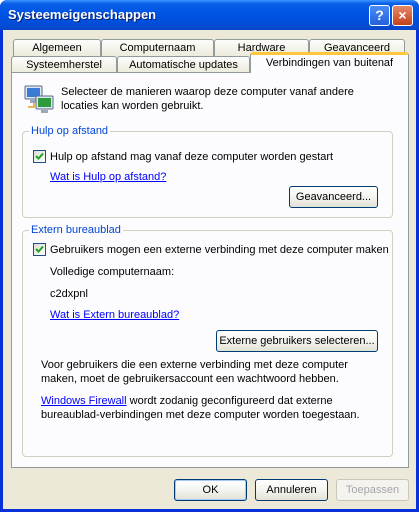  Describe the element at coordinates (76, 230) in the screenshot. I see `remote-desktop-title: Extern bureaublad` at that location.